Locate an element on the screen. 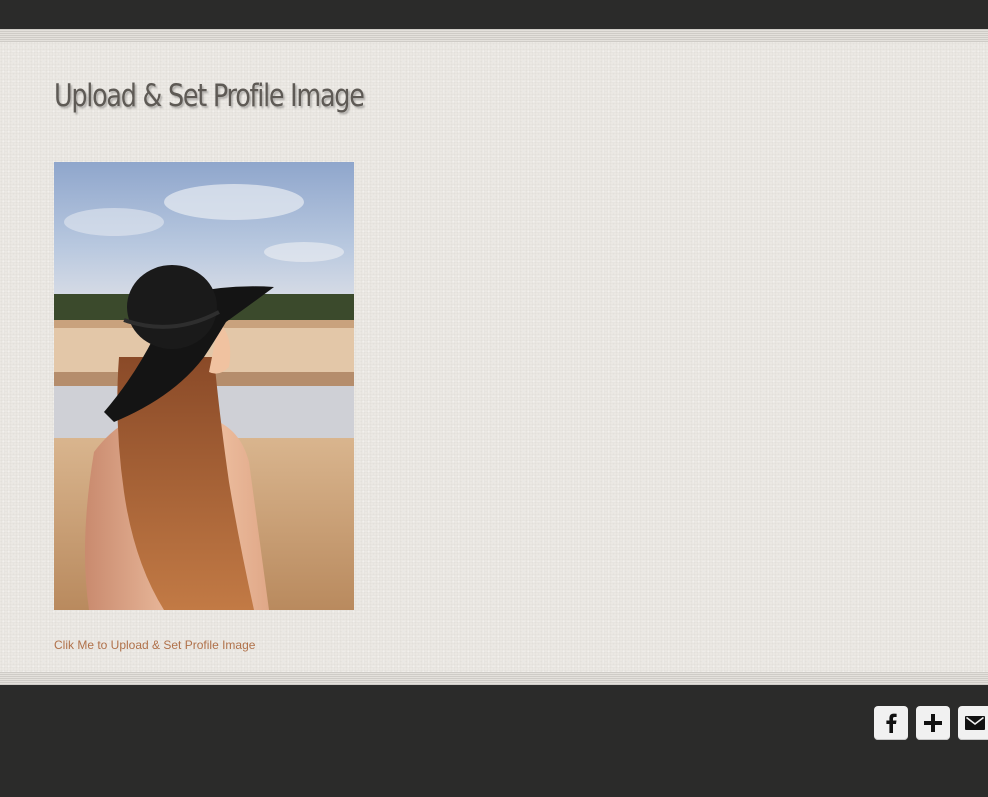  footer is located at coordinates (494, 741).